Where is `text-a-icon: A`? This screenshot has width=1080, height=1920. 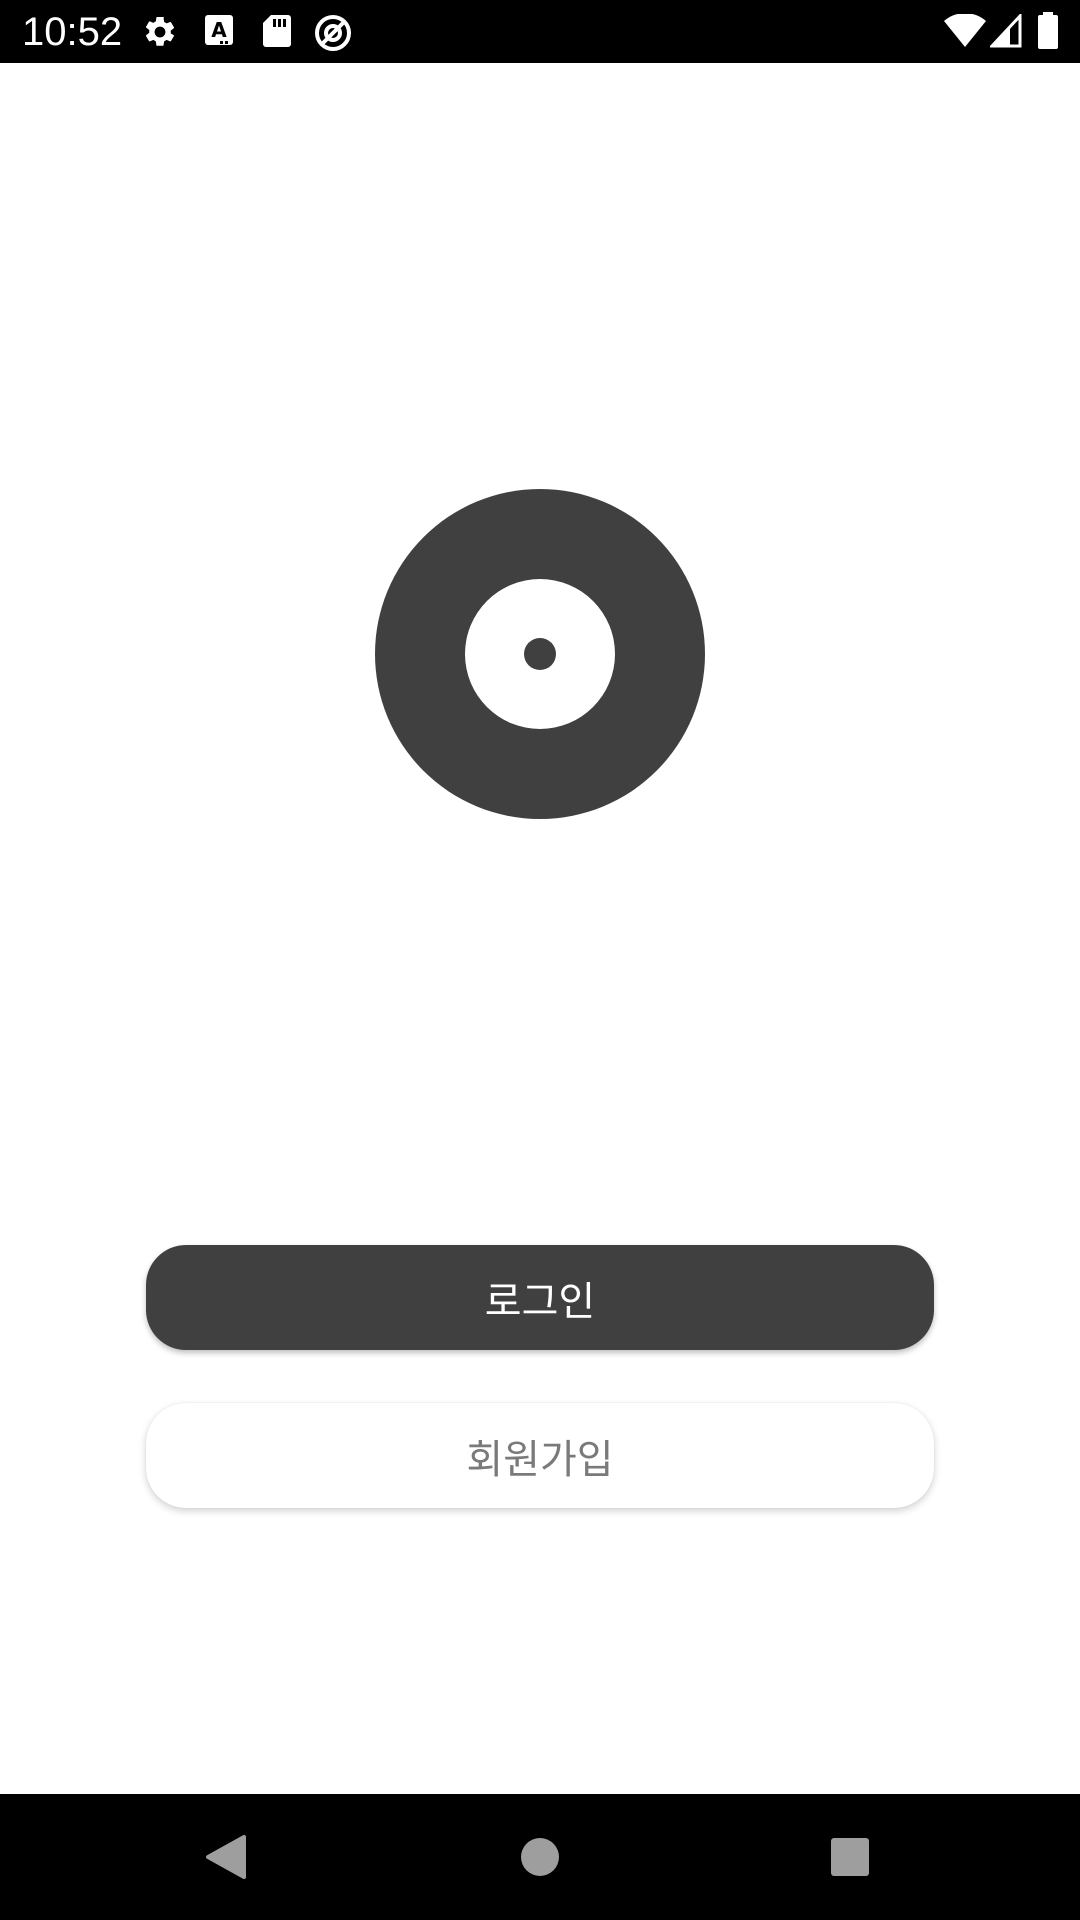 text-a-icon: A is located at coordinates (219, 31).